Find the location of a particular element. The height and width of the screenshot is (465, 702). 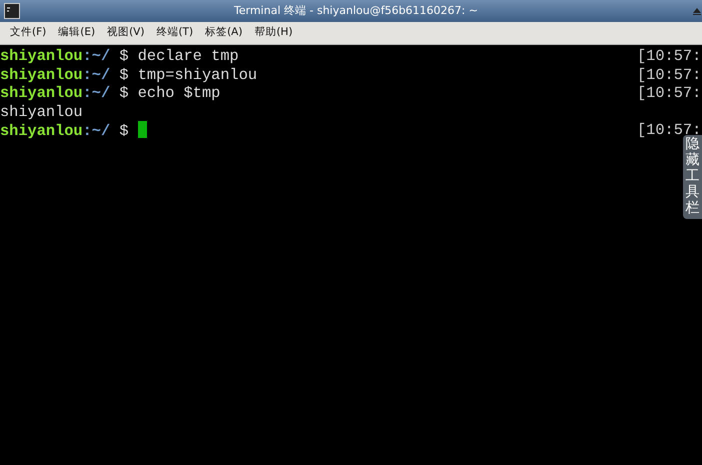

window-title: Terminal 终端 - shiyanlou@f56b61160267: ~ is located at coordinates (356, 10).